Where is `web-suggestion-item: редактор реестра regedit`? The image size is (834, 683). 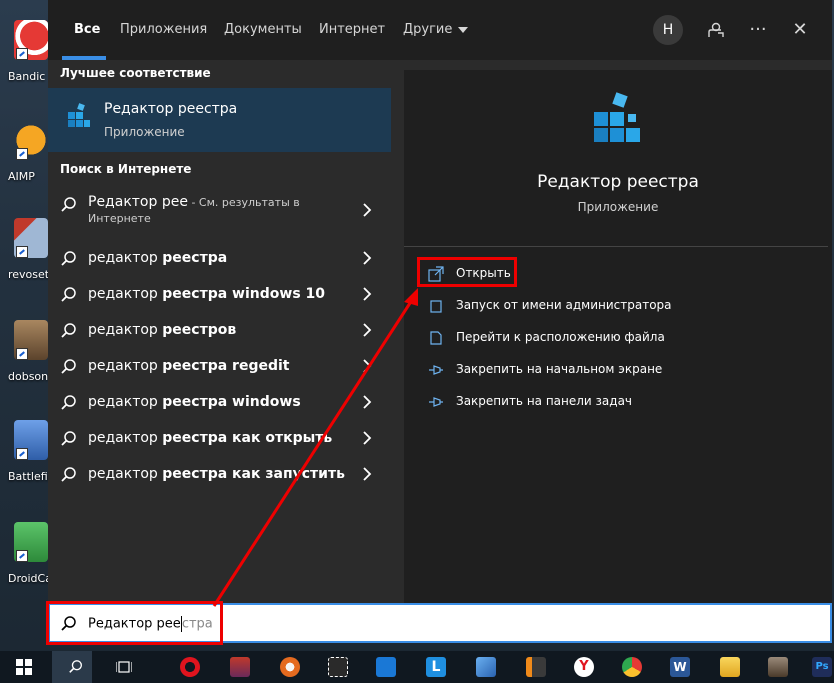
web-suggestion-item: редактор реестра regedit is located at coordinates (219, 366).